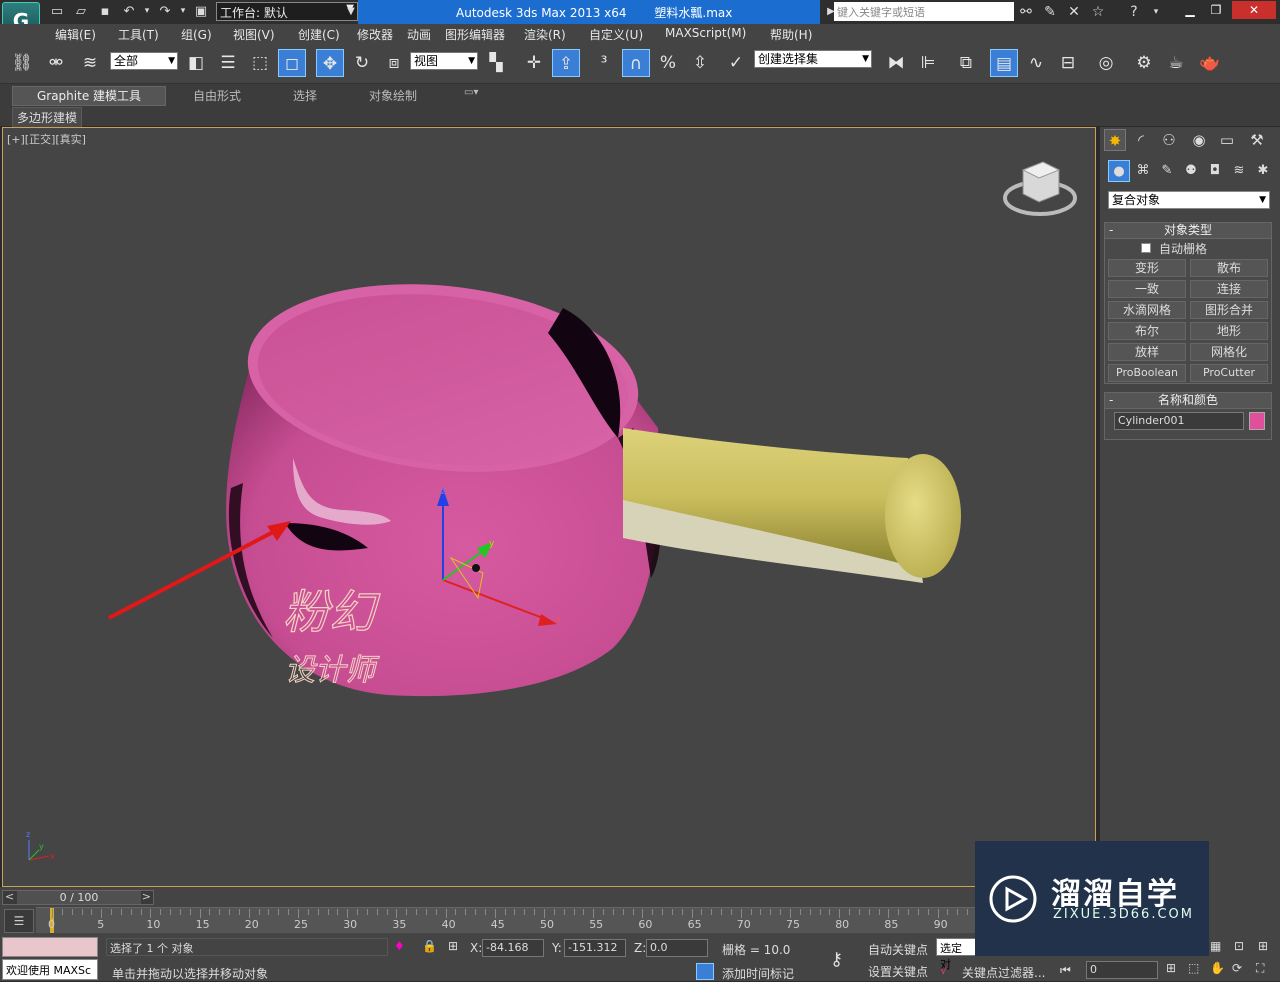 This screenshot has width=1280, height=982. What do you see at coordinates (1227, 140) in the screenshot?
I see `display-tab-icon: ▭` at bounding box center [1227, 140].